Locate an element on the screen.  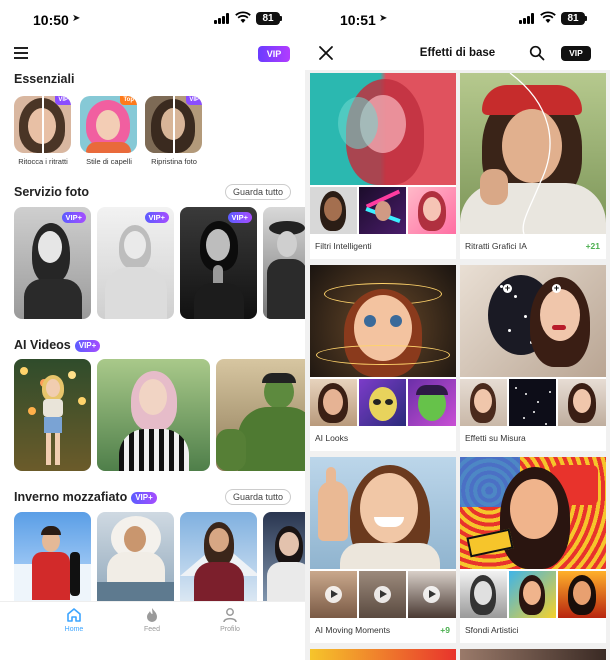
status-time: 10:51 is located at coordinates (358, 20).